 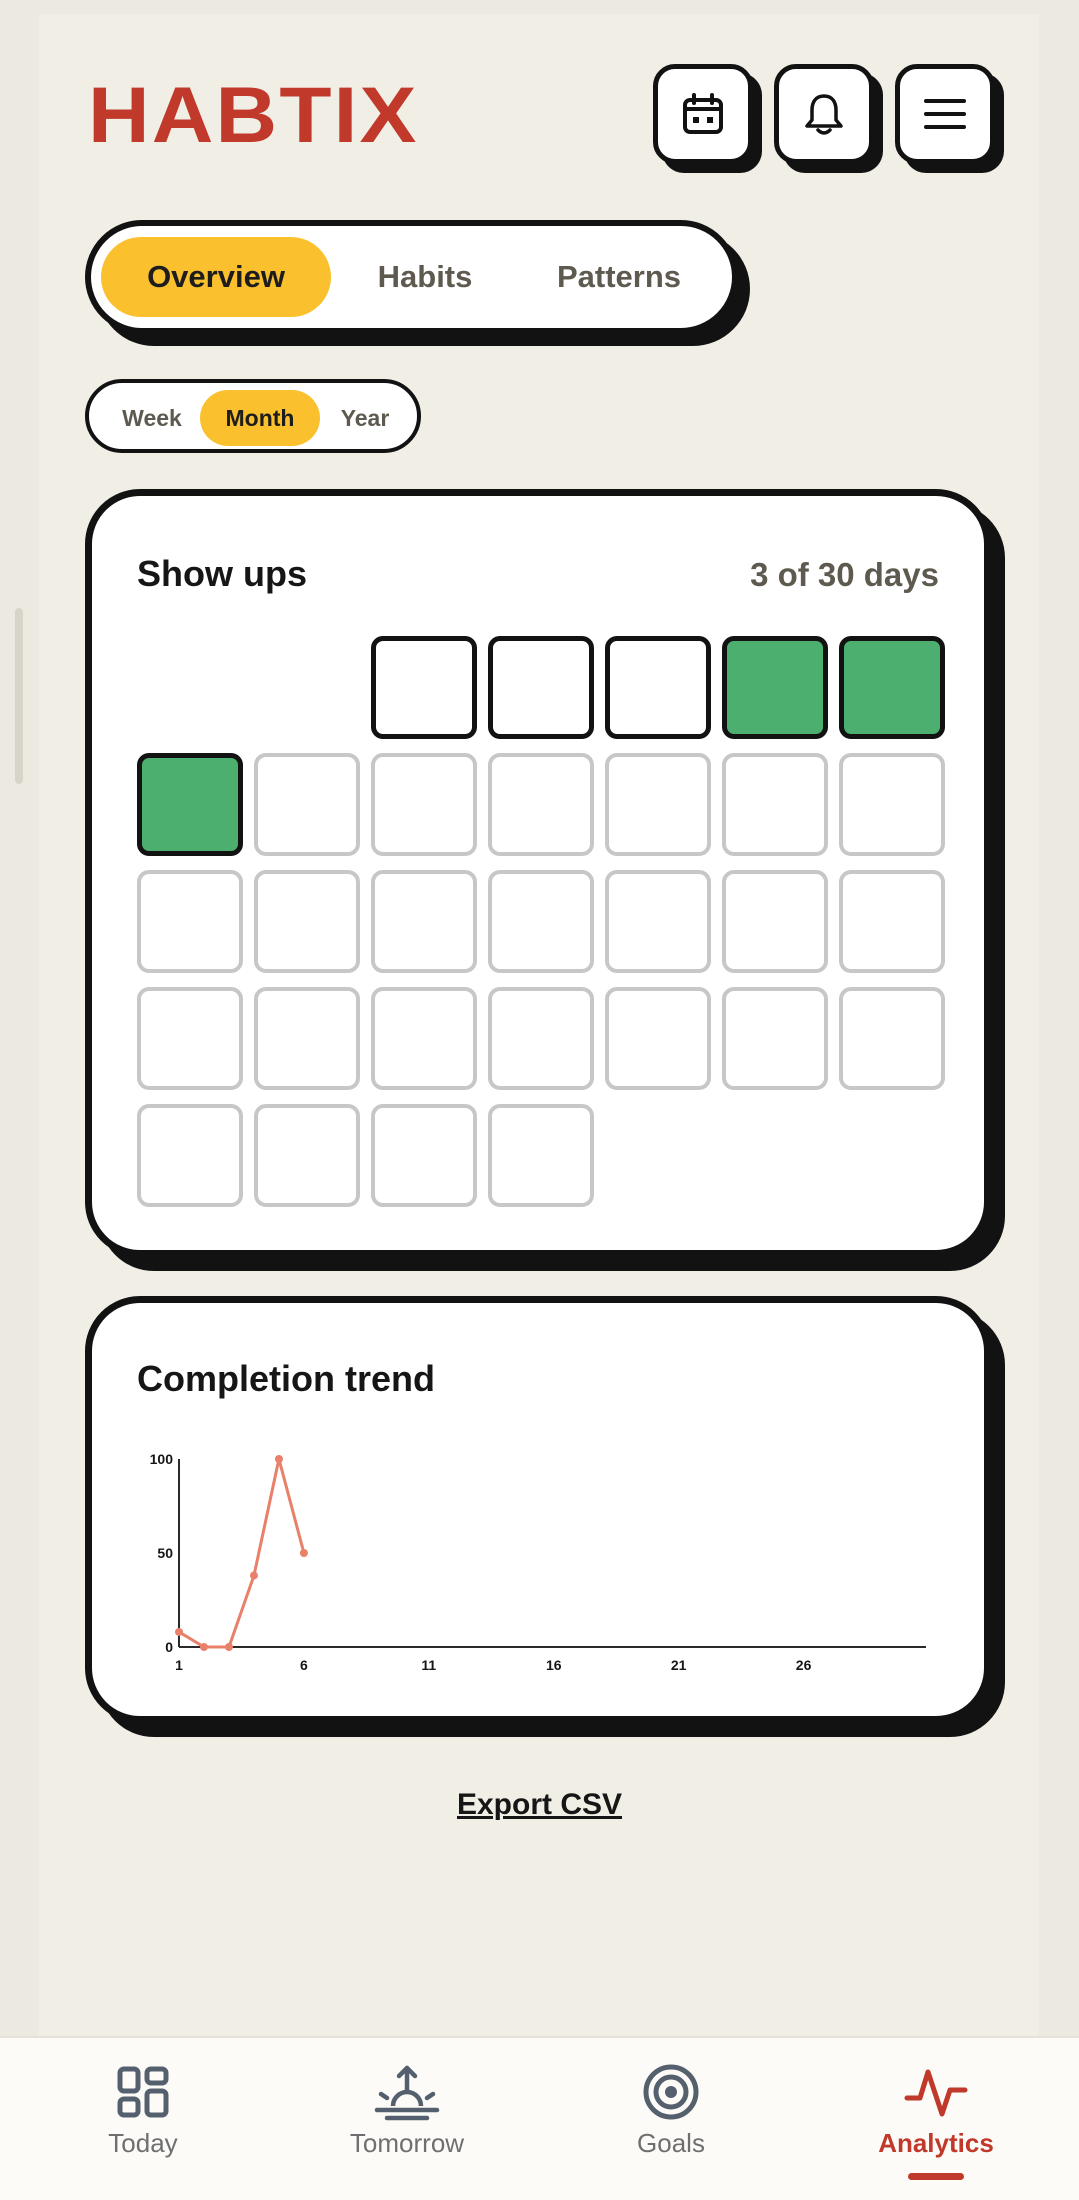 I want to click on completion-trend-chart: 0501001 6 11 16 21 26, so click(x=538, y=1562).